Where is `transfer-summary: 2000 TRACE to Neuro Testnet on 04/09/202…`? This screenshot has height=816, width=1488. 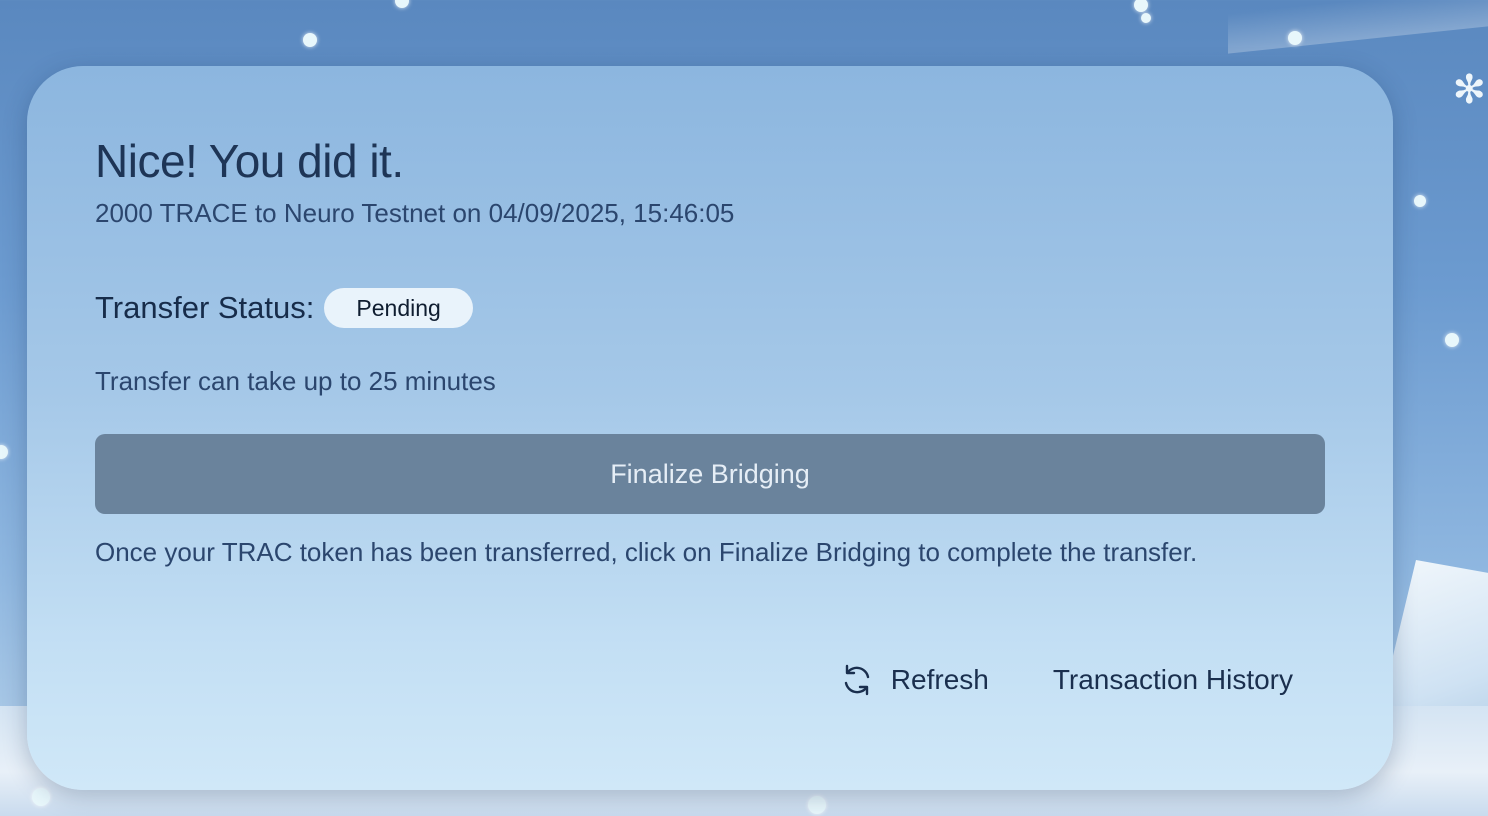
transfer-summary: 2000 TRACE to Neuro Testnet on 04/09/202… is located at coordinates (415, 213).